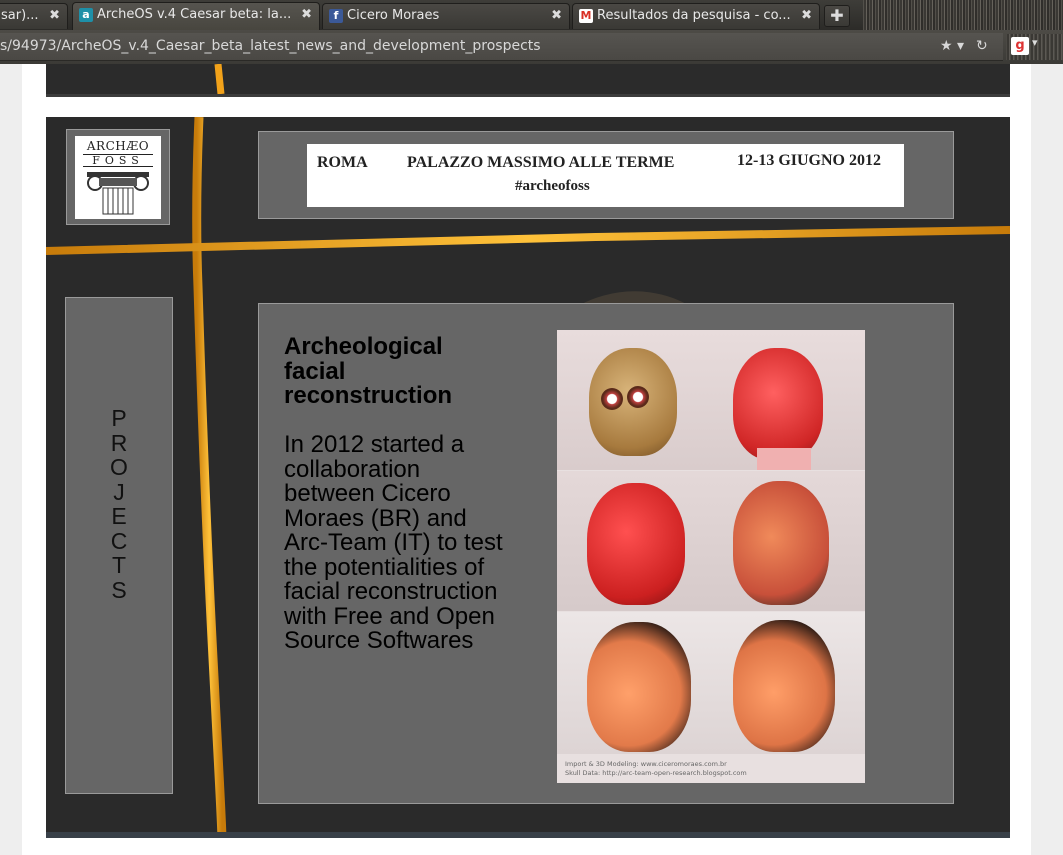 The width and height of the screenshot is (1063, 855). I want to click on image-row-skull, so click(711, 400).